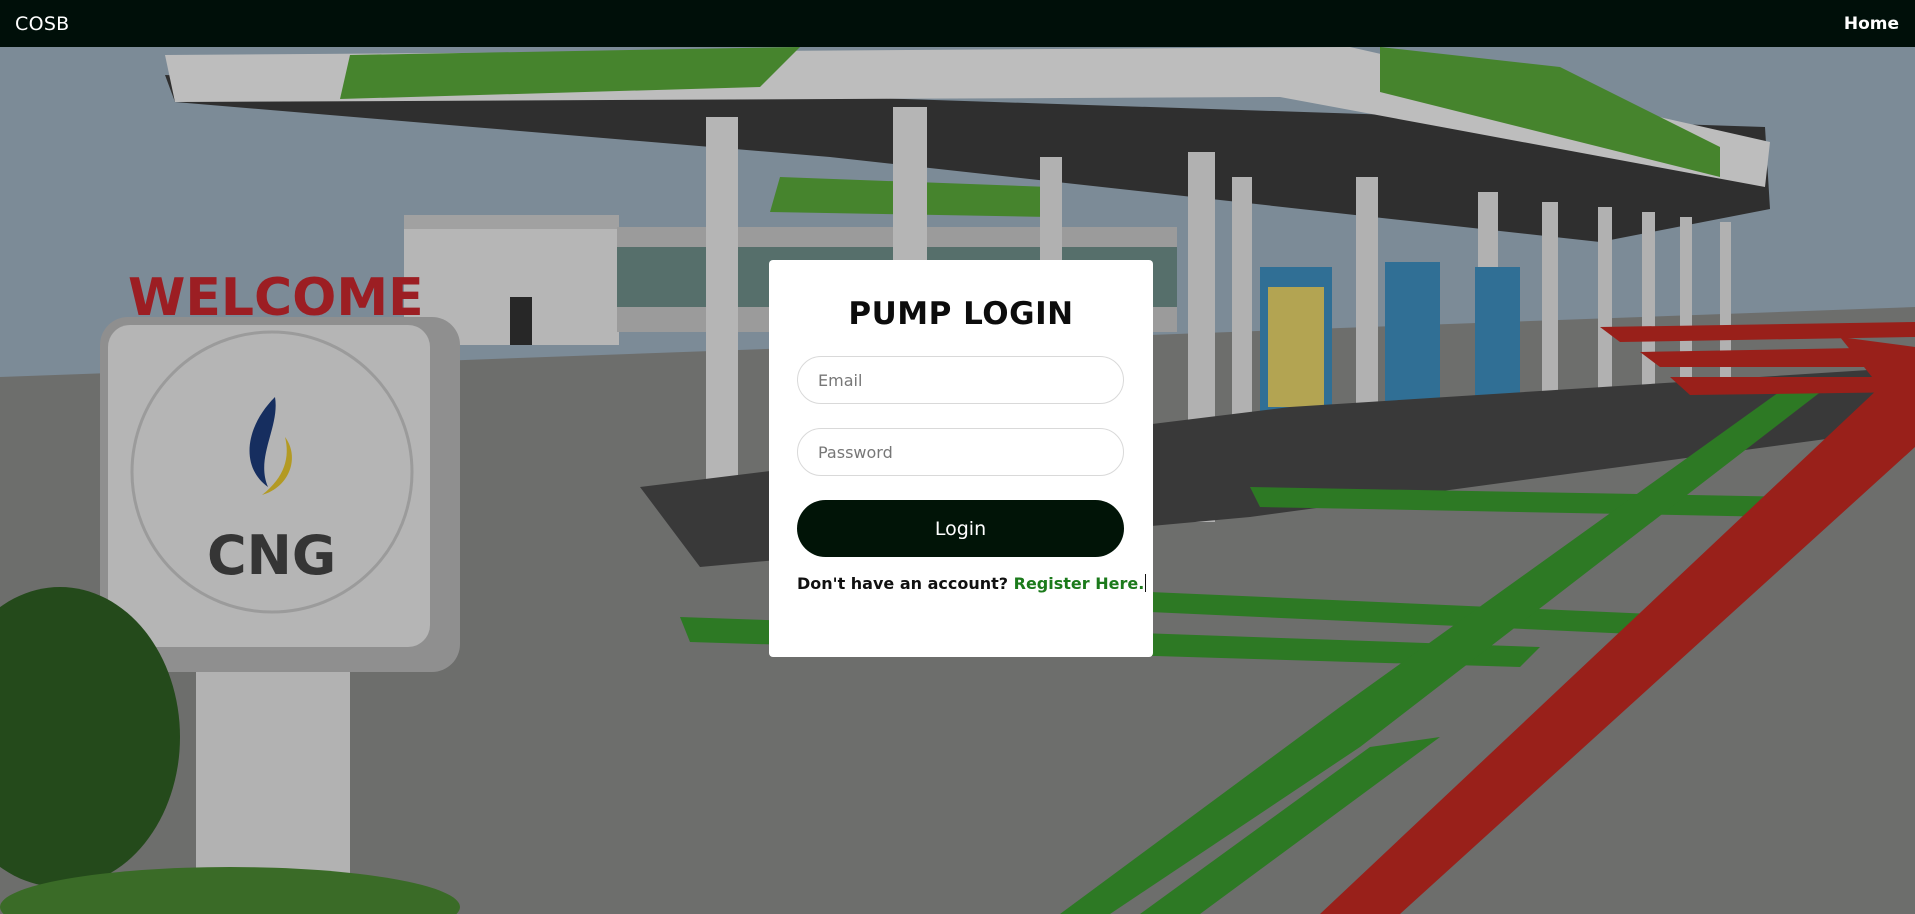  I want to click on email-field, so click(960, 380).